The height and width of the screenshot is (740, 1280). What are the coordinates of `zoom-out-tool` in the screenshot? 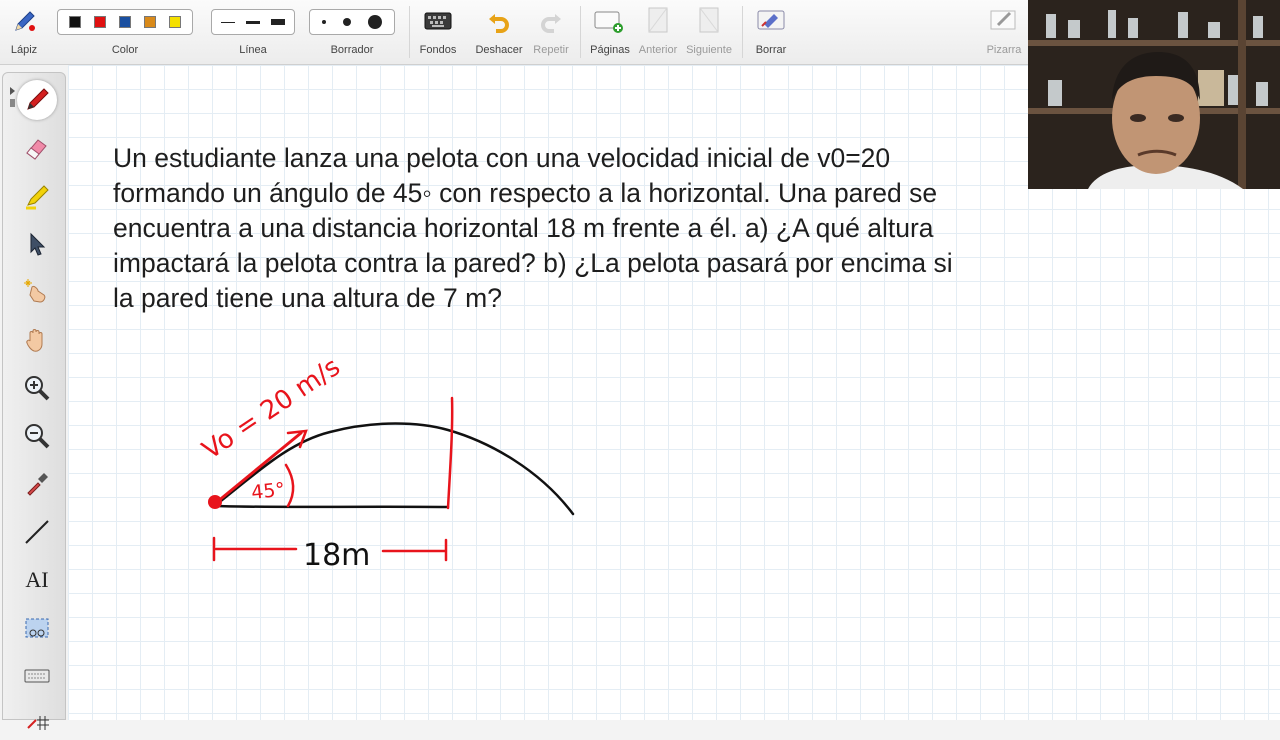 It's located at (37, 436).